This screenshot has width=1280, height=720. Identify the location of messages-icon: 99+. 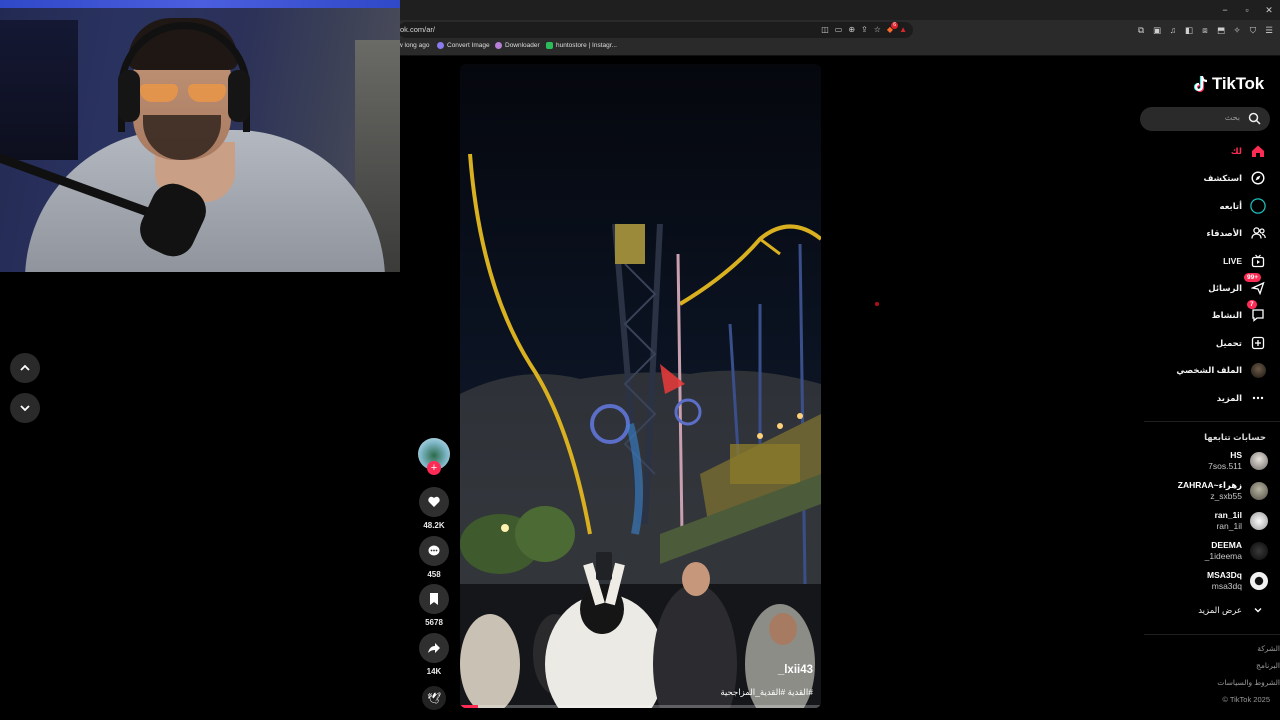
(1255, 284).